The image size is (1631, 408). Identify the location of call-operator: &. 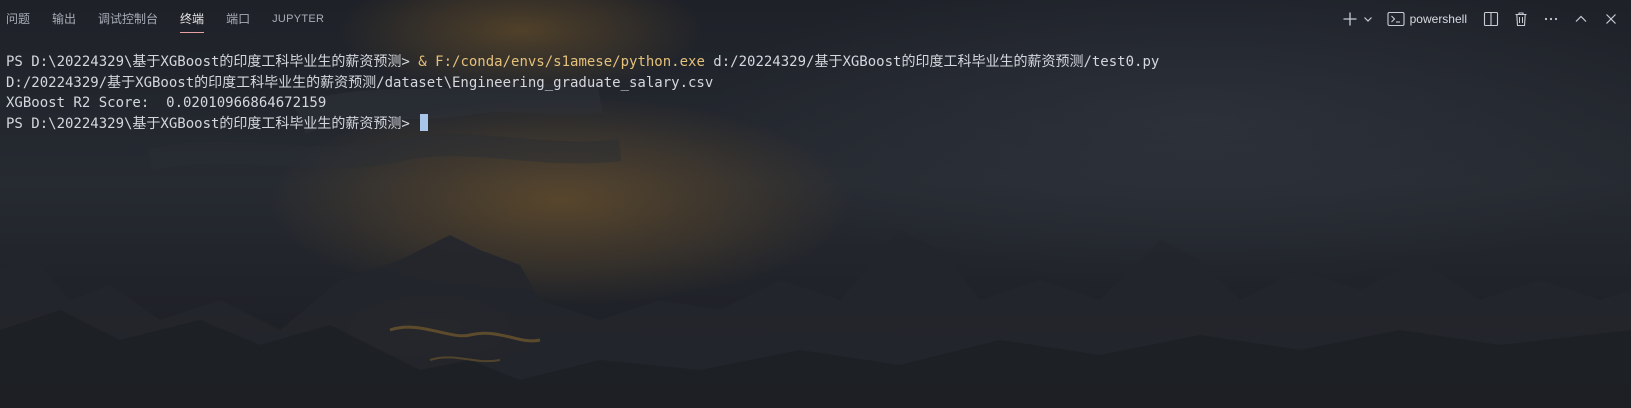
(427, 62).